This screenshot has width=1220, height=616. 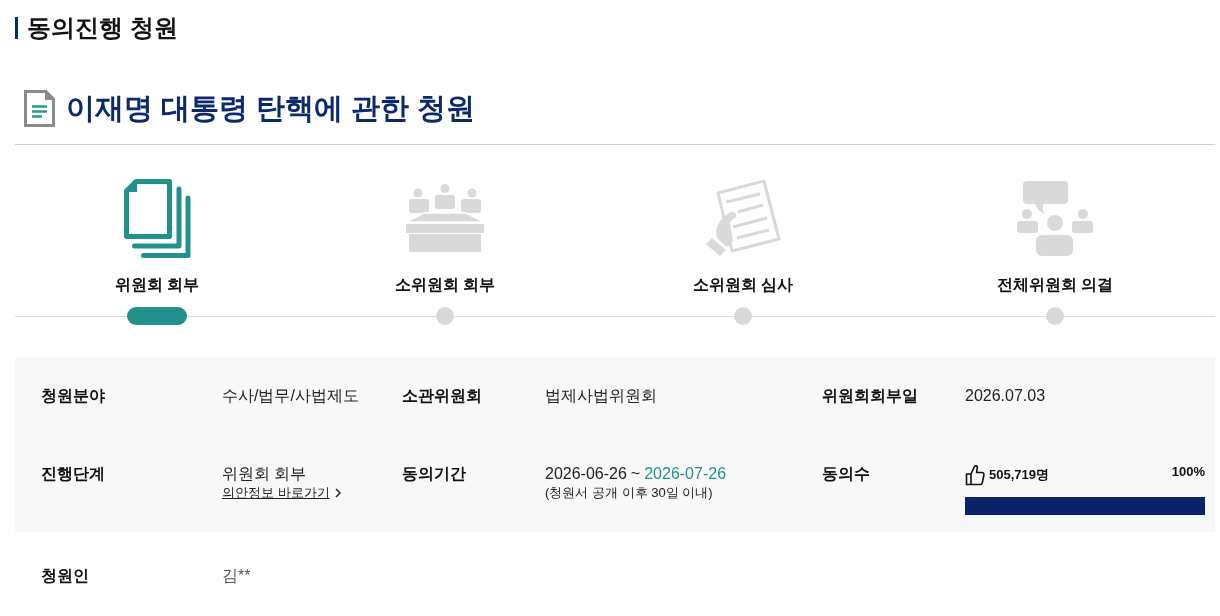 What do you see at coordinates (264, 474) in the screenshot?
I see `field-value: 위원회 회부` at bounding box center [264, 474].